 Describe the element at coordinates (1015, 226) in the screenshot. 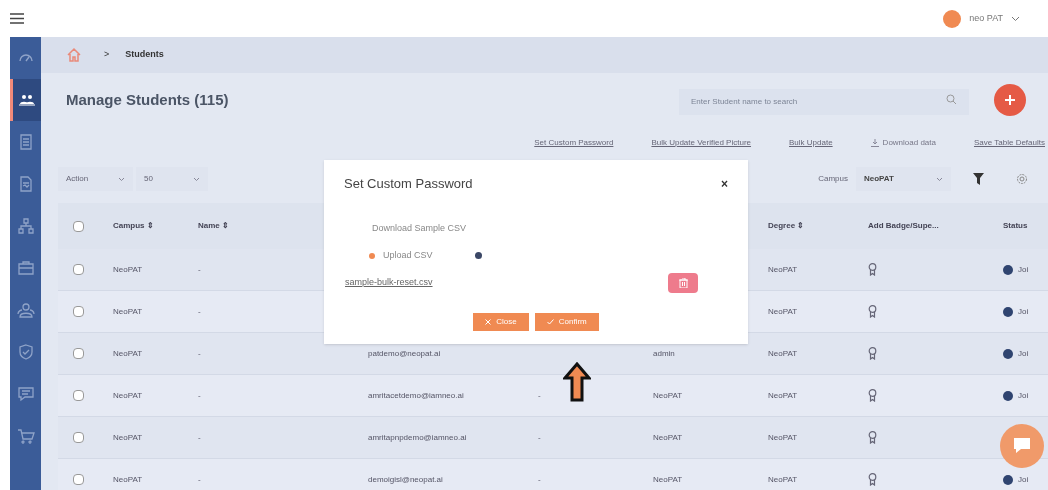

I see `column-header: Status` at that location.